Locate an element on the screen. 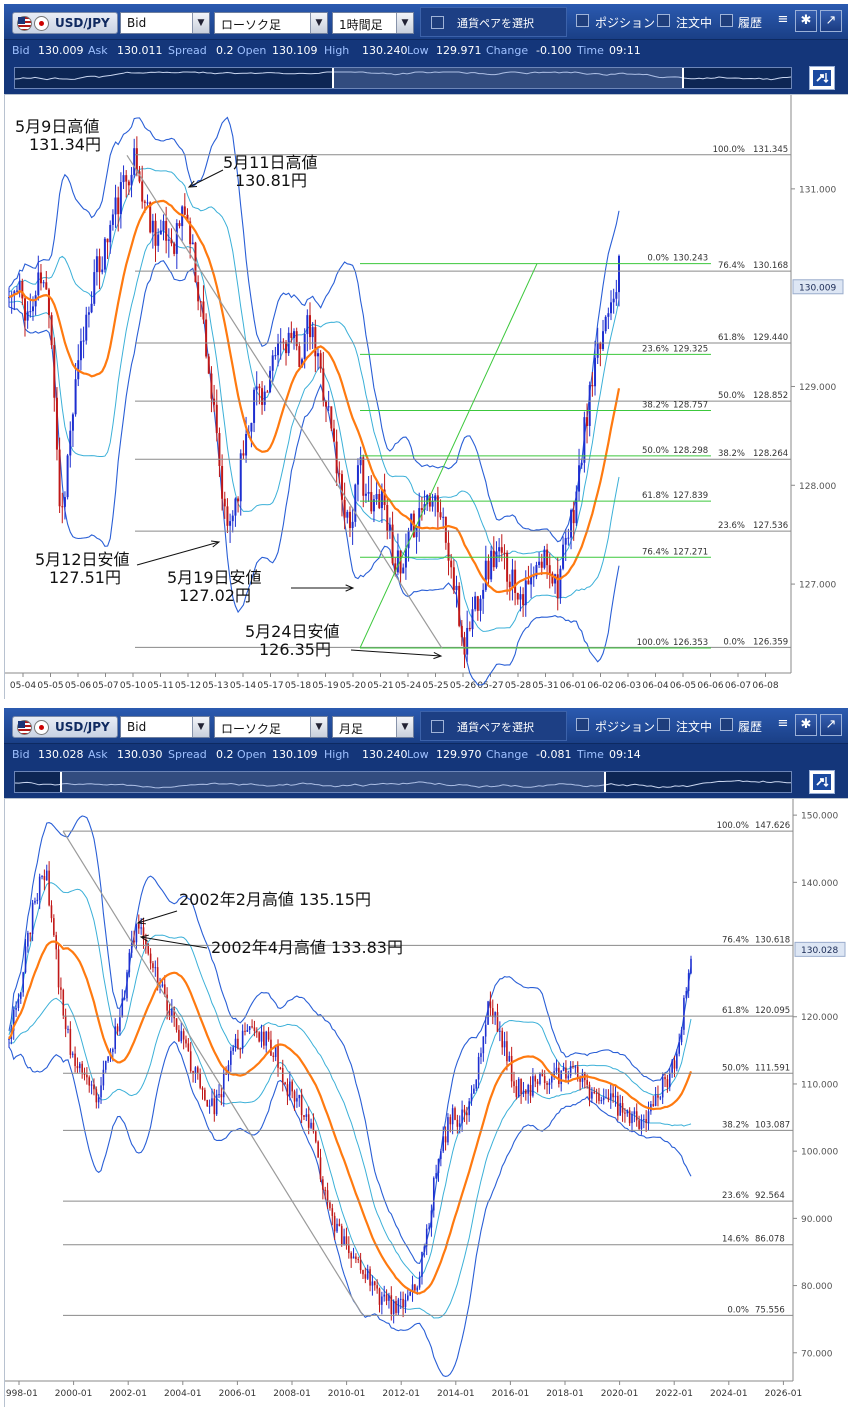 The height and width of the screenshot is (1412, 852). fib-green-pct: 100.0% is located at coordinates (653, 643).